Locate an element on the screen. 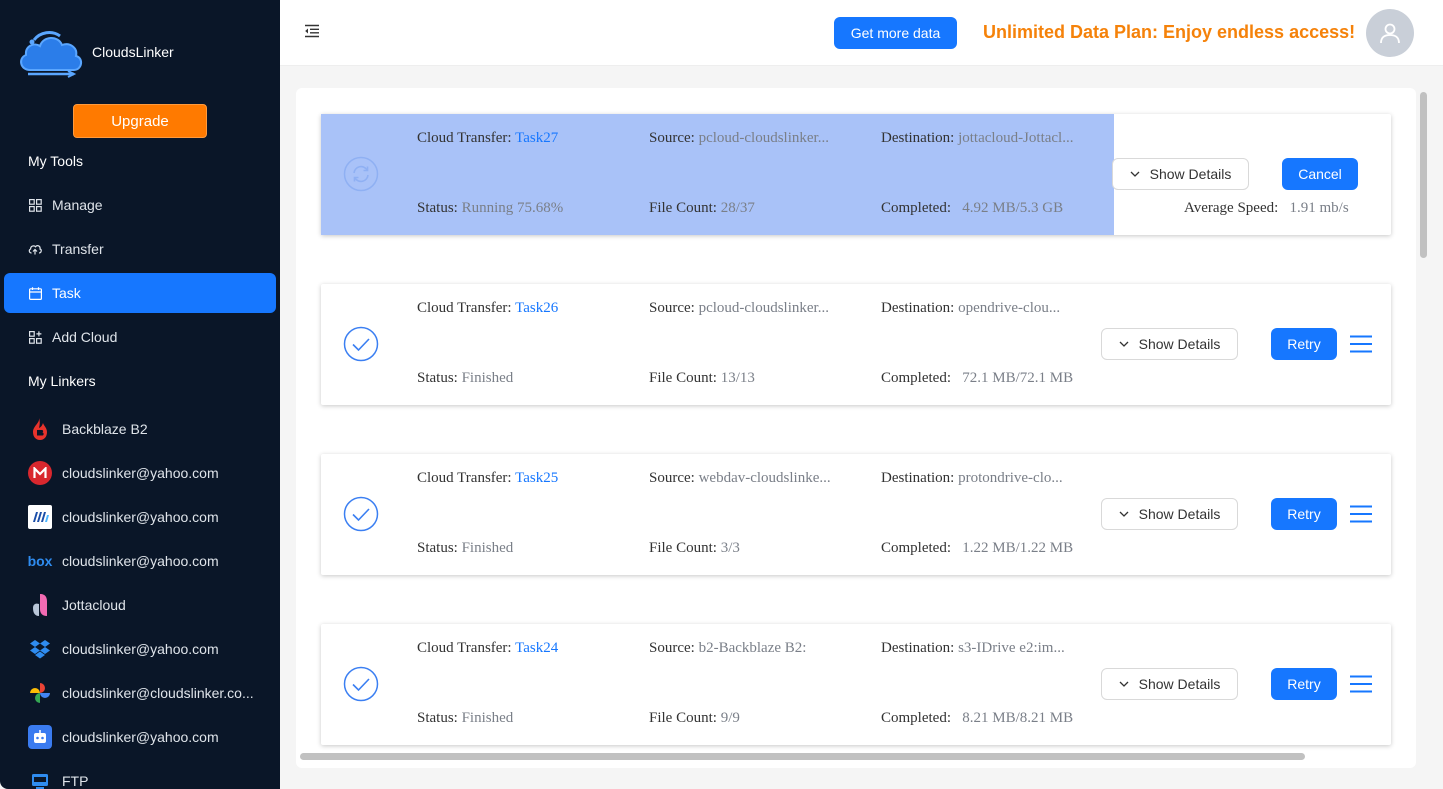 The image size is (1443, 789). file-count-field: File Count: 3/3 is located at coordinates (694, 548).